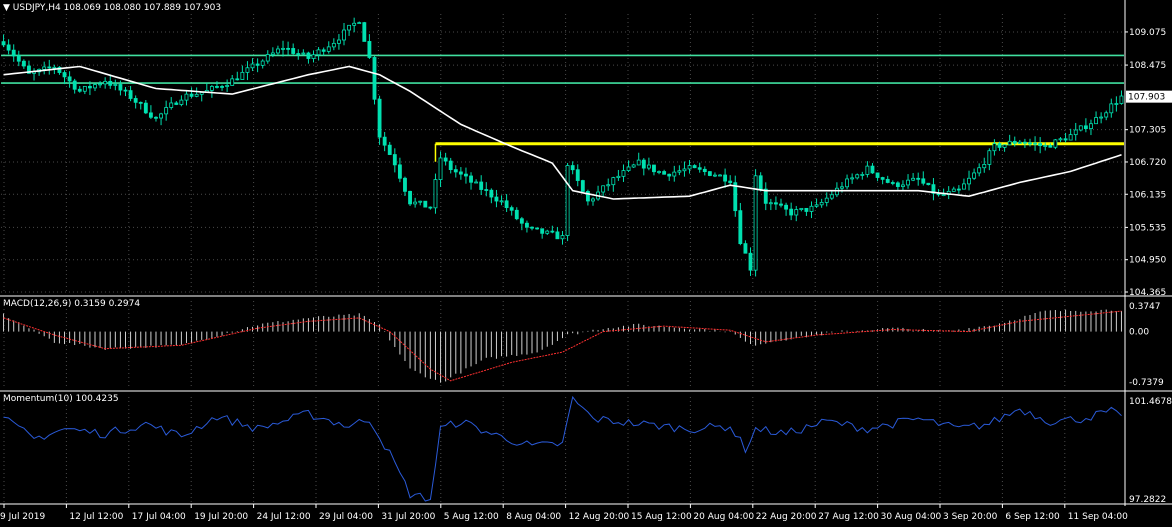  I want to click on momentum-tick-label: 101.4678, so click(1150, 402).